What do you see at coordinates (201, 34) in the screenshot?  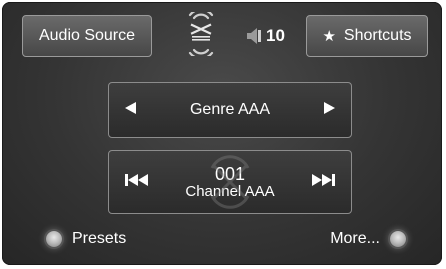 I see `siriusxm-logo-icon` at bounding box center [201, 34].